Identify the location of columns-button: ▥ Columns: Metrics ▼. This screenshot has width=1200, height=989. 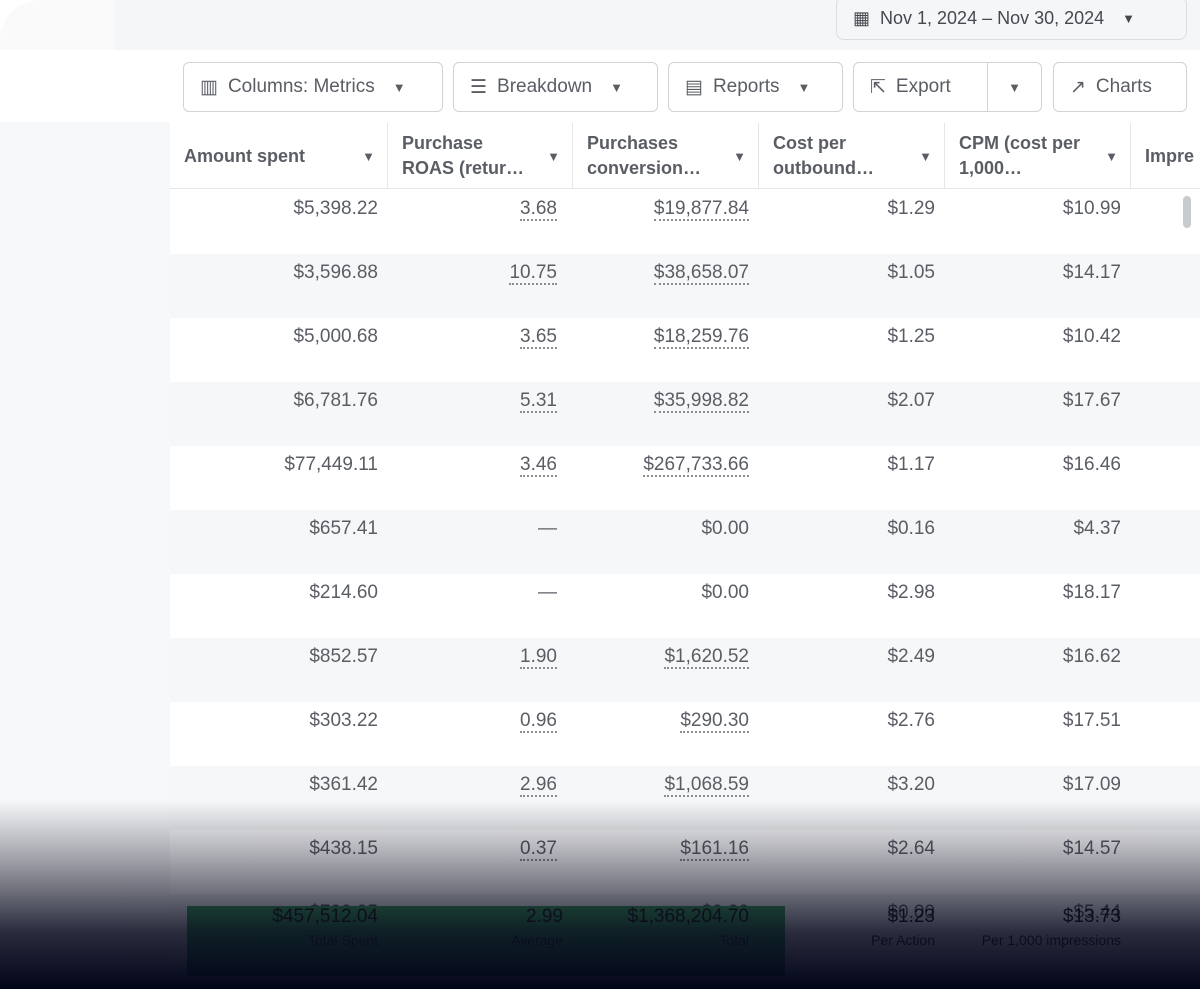
(313, 87).